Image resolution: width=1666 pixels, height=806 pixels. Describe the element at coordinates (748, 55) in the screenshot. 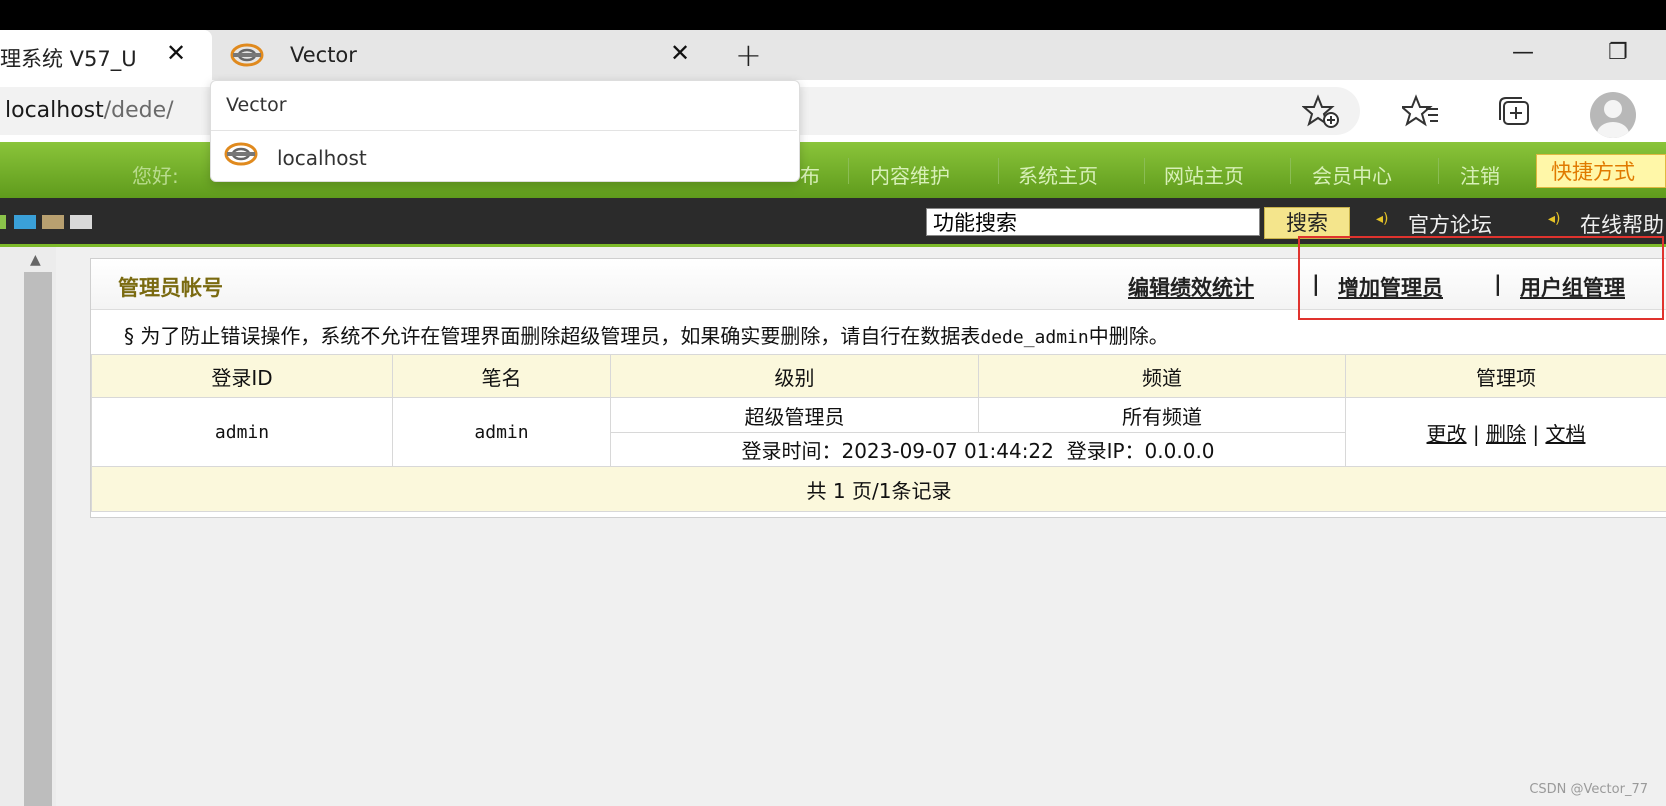

I see `plus-icon: +` at that location.